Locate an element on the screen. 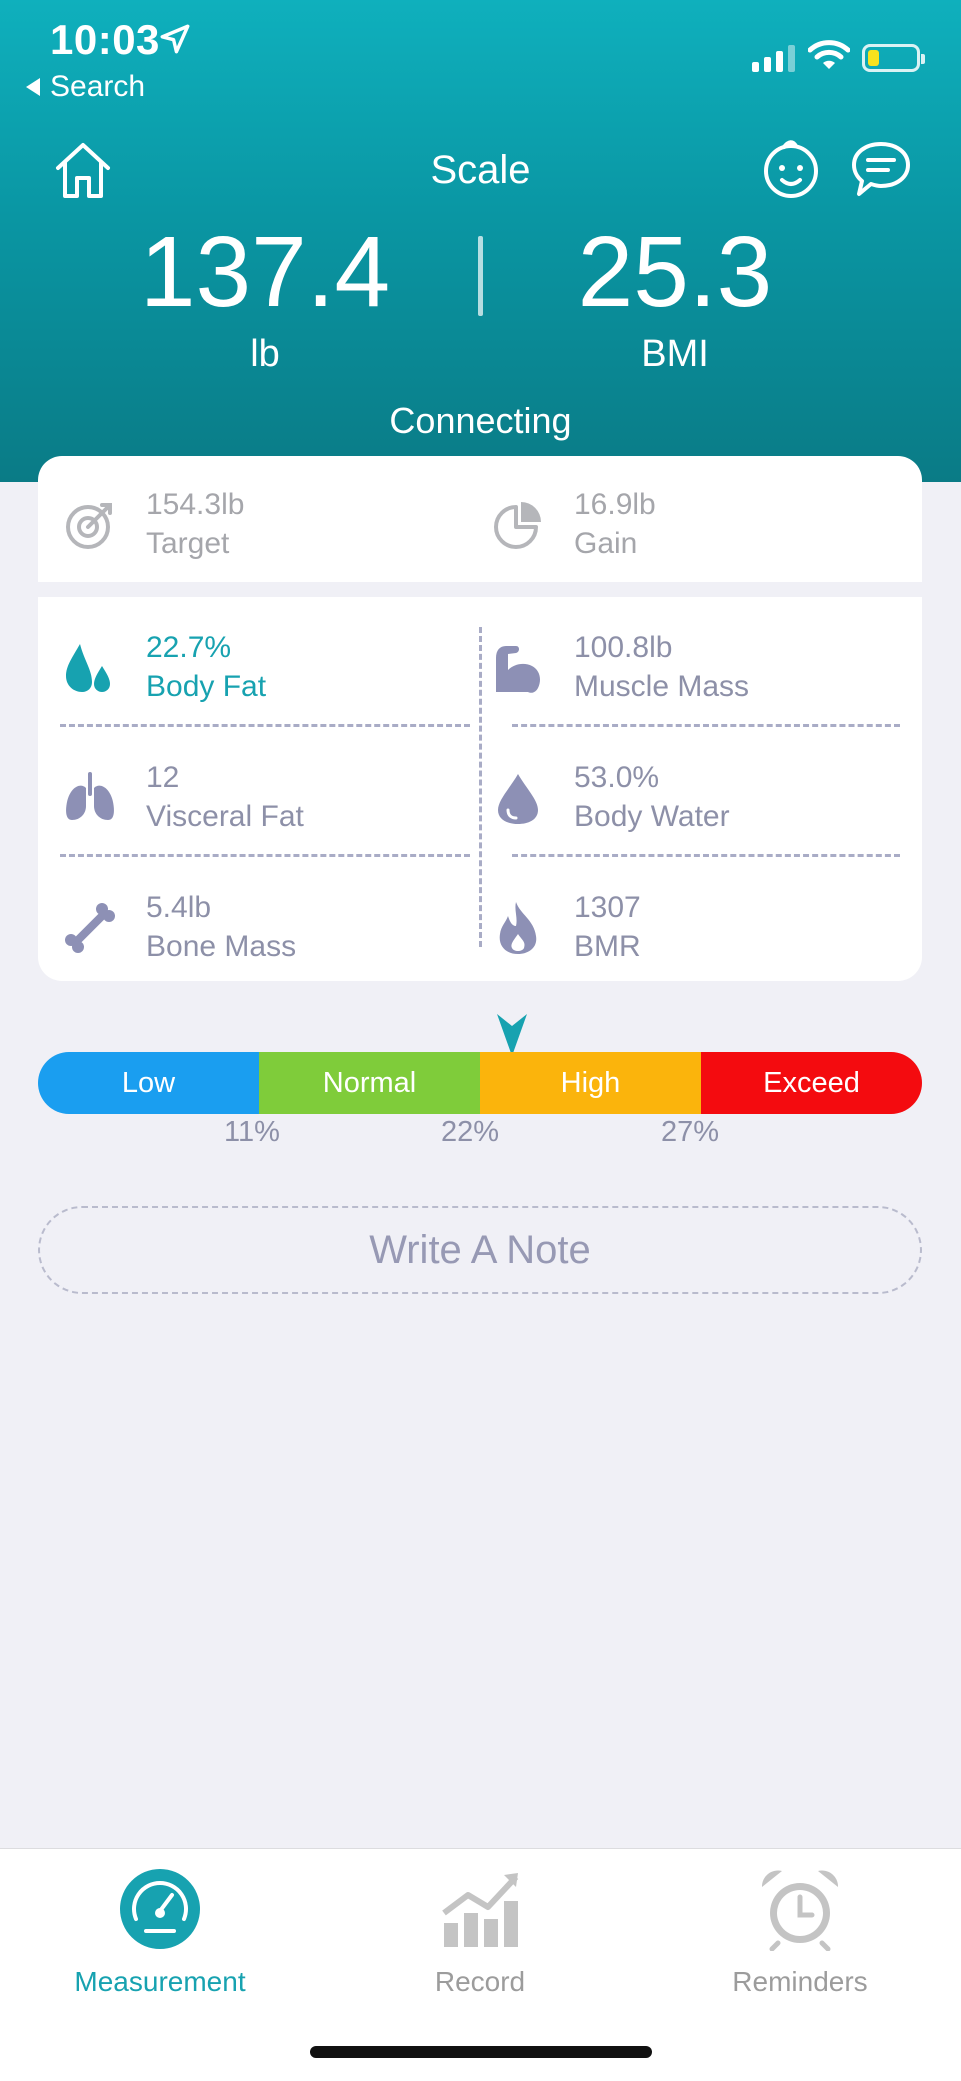  write-note-button: Write A Note is located at coordinates (480, 1250).